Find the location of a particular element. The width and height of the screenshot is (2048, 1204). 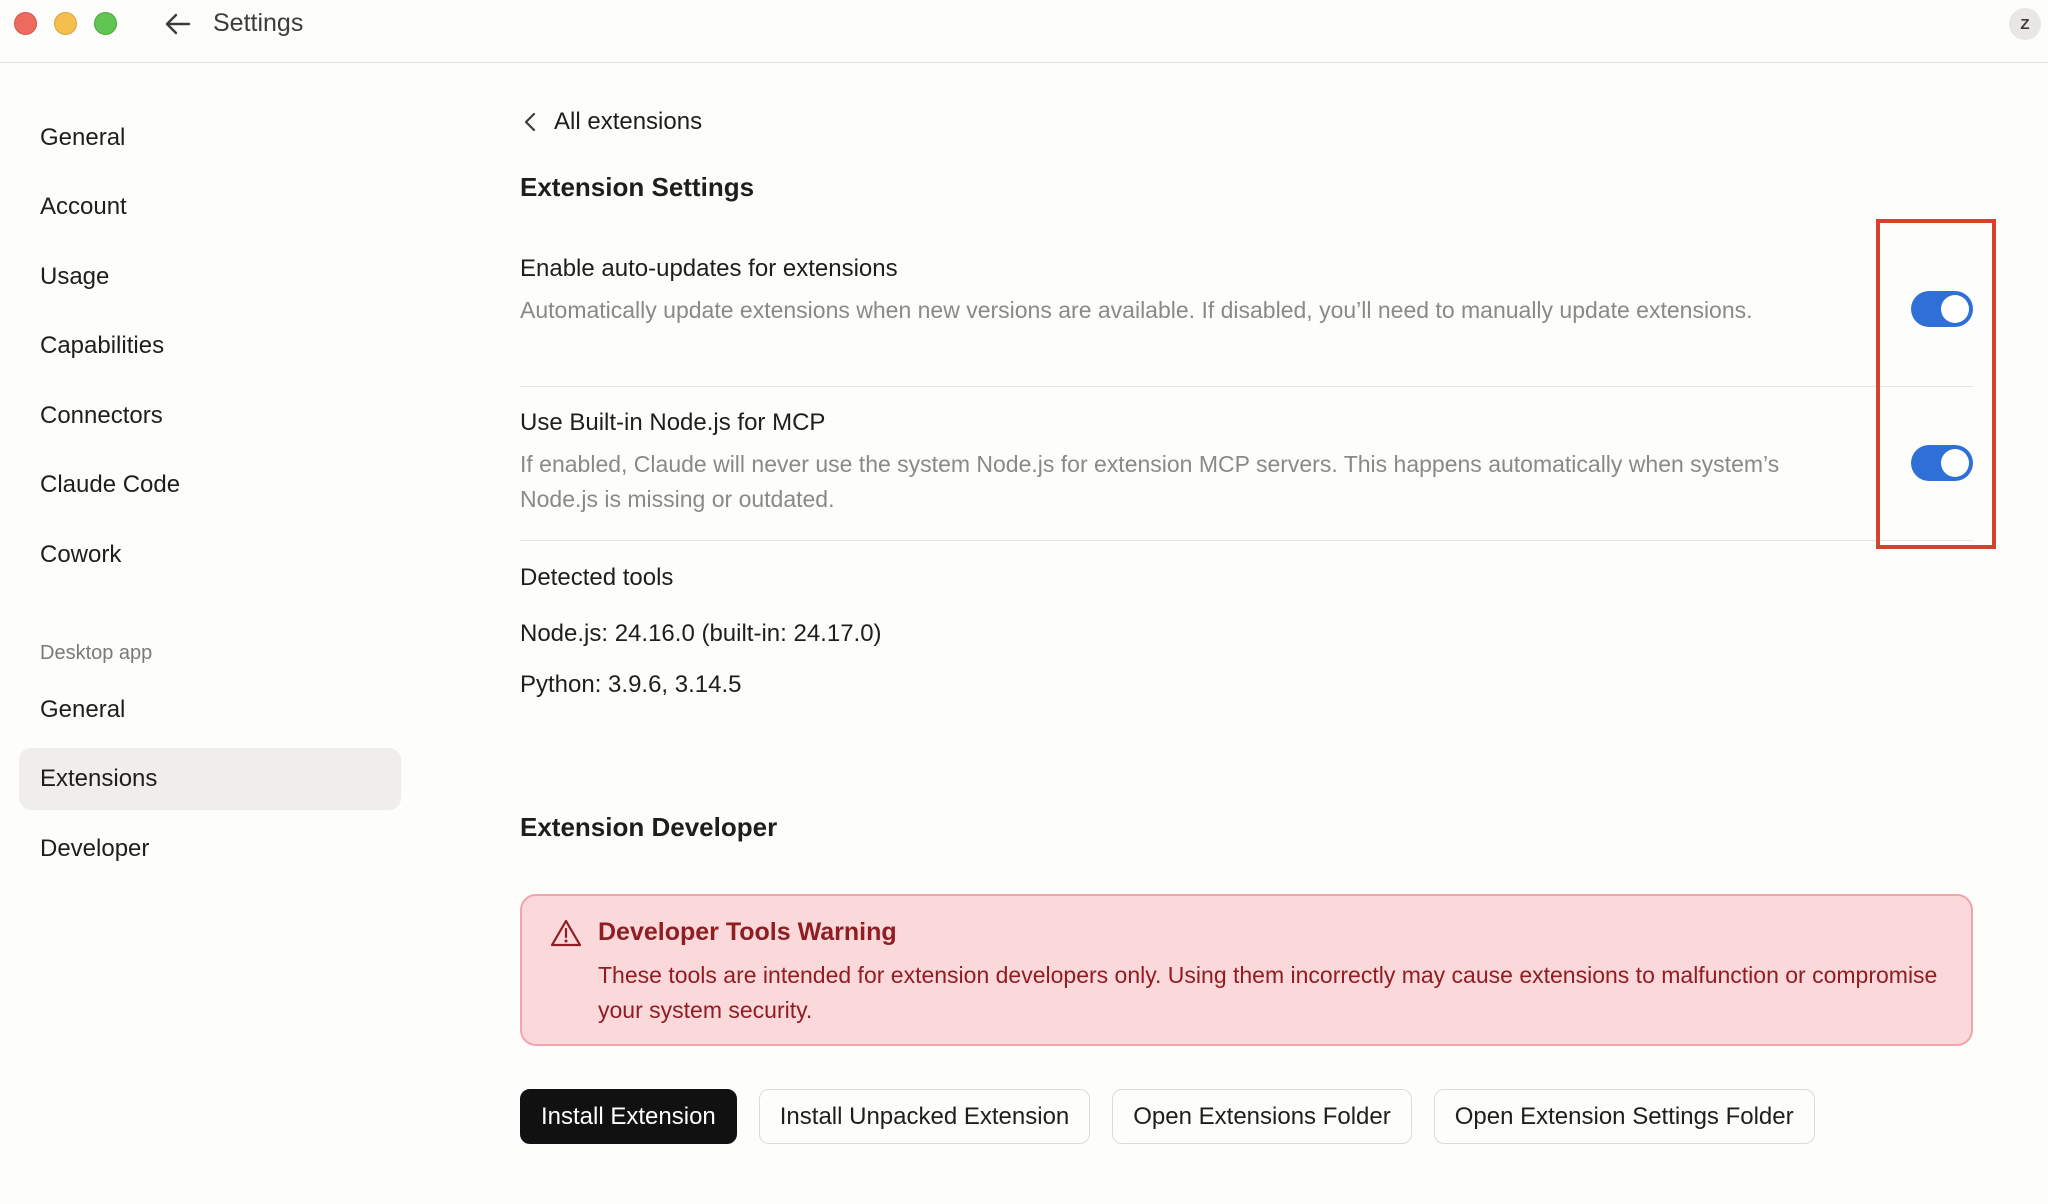

breadcrumb: All extensions is located at coordinates (611, 122).